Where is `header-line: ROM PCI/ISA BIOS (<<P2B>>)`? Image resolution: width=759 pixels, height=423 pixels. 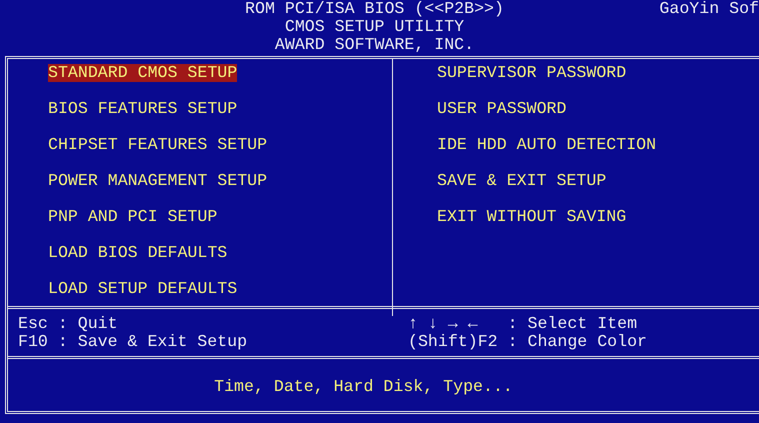 header-line: ROM PCI/ISA BIOS (<<P2B>>) is located at coordinates (374, 9).